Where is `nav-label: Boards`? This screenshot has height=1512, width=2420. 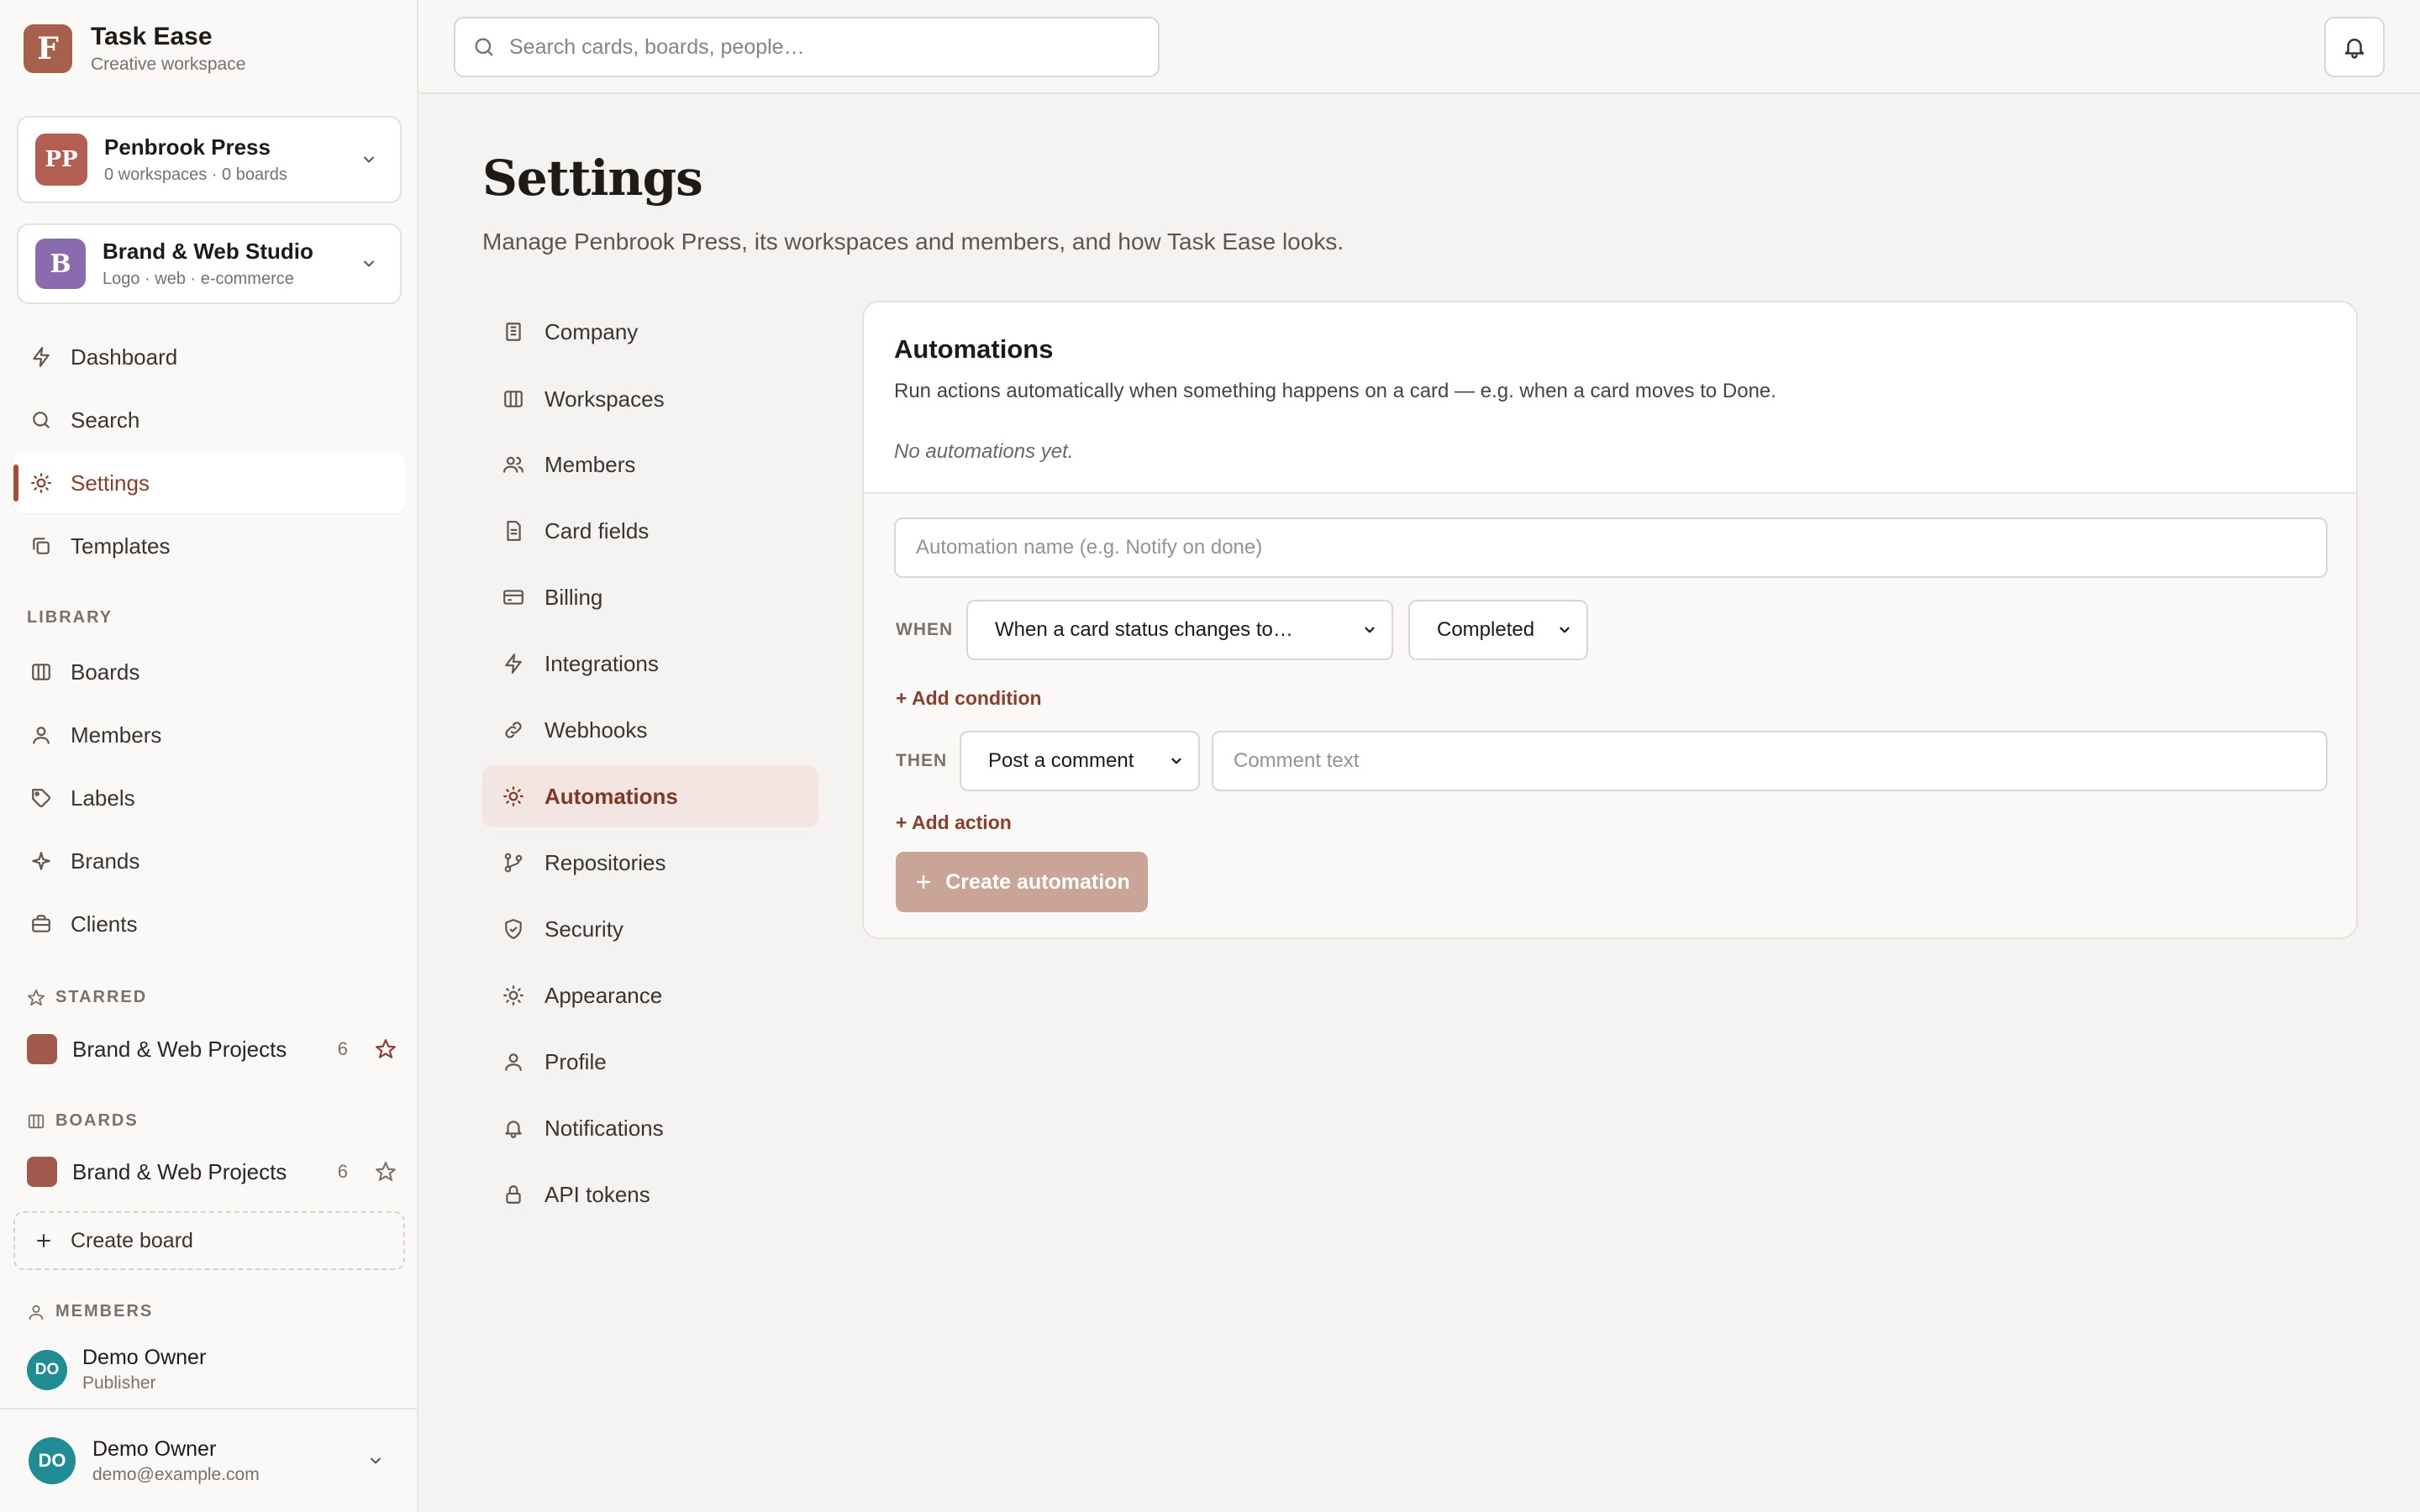
nav-label: Boards is located at coordinates (105, 672).